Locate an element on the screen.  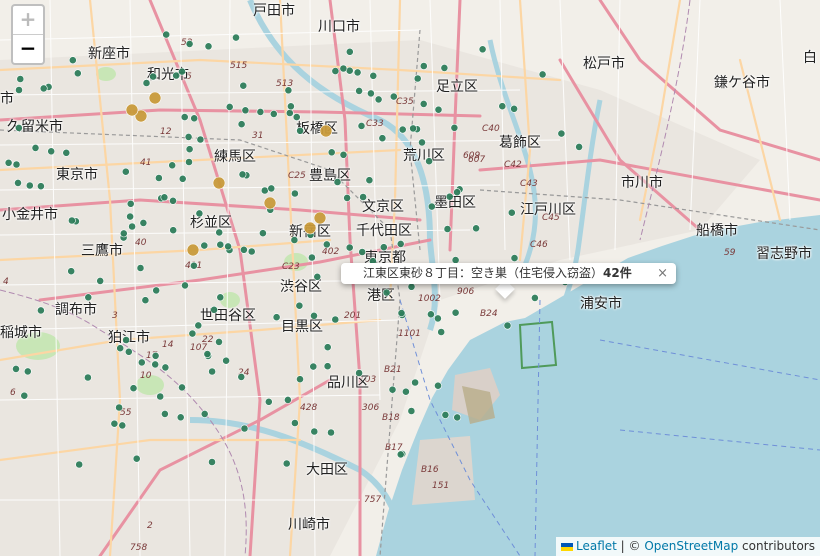
leaflet-link: Leaflet is located at coordinates (596, 546).